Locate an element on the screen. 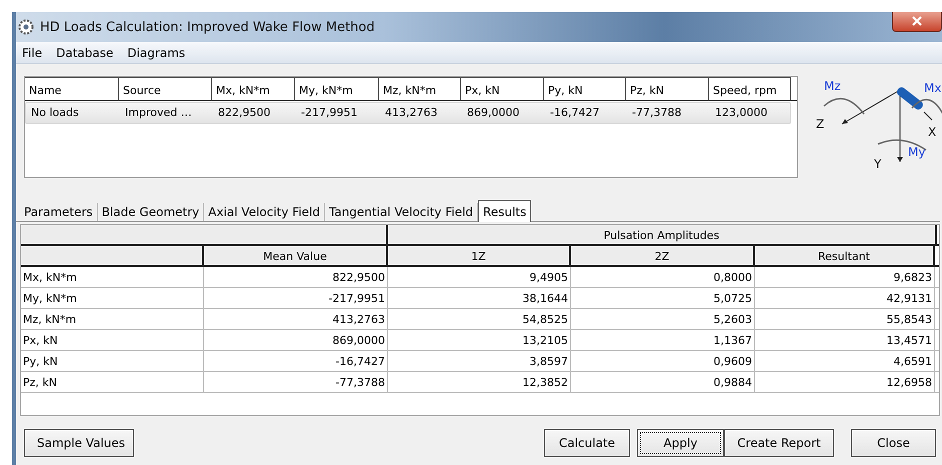 The width and height of the screenshot is (942, 465). header-cell: Pulsation Amplitudes is located at coordinates (662, 234).